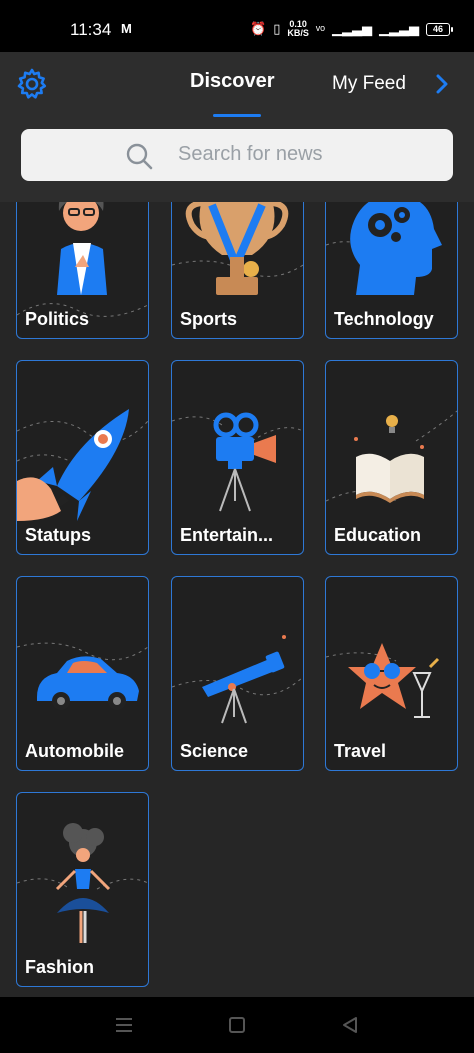 Image resolution: width=474 pixels, height=1053 pixels. What do you see at coordinates (298, 28) in the screenshot?
I see `network-speed: 0.10 KB/S` at bounding box center [298, 28].